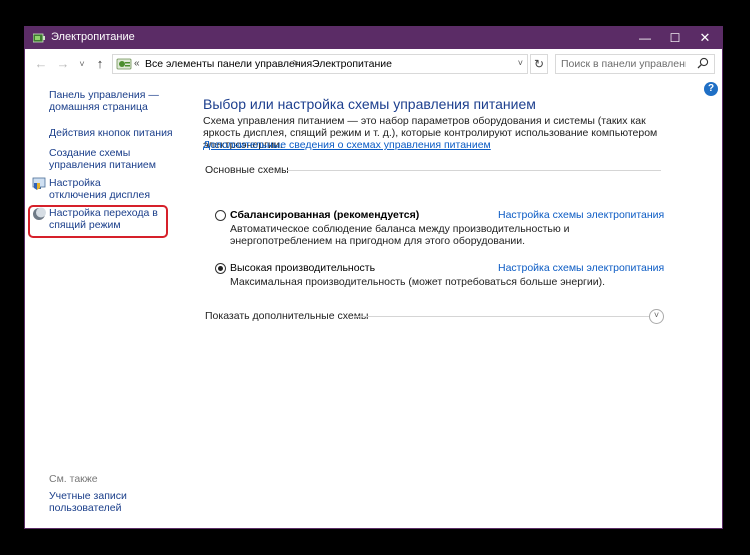 Image resolution: width=750 pixels, height=555 pixels. Describe the element at coordinates (656, 316) in the screenshot. I see `expand-chevron-icon: ˅` at that location.